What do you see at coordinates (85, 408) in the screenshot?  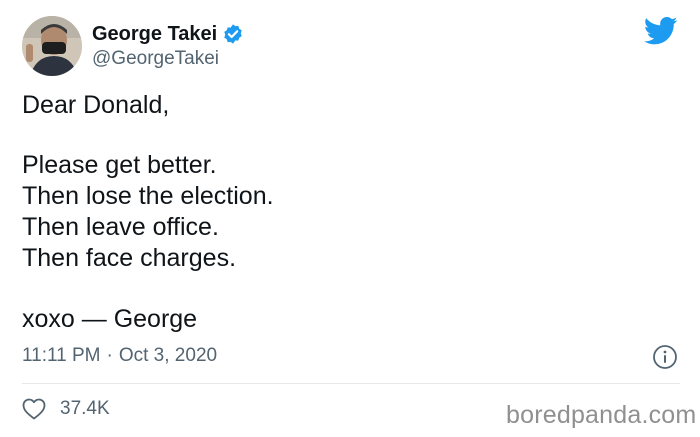 I see `like-count: 37.4K` at bounding box center [85, 408].